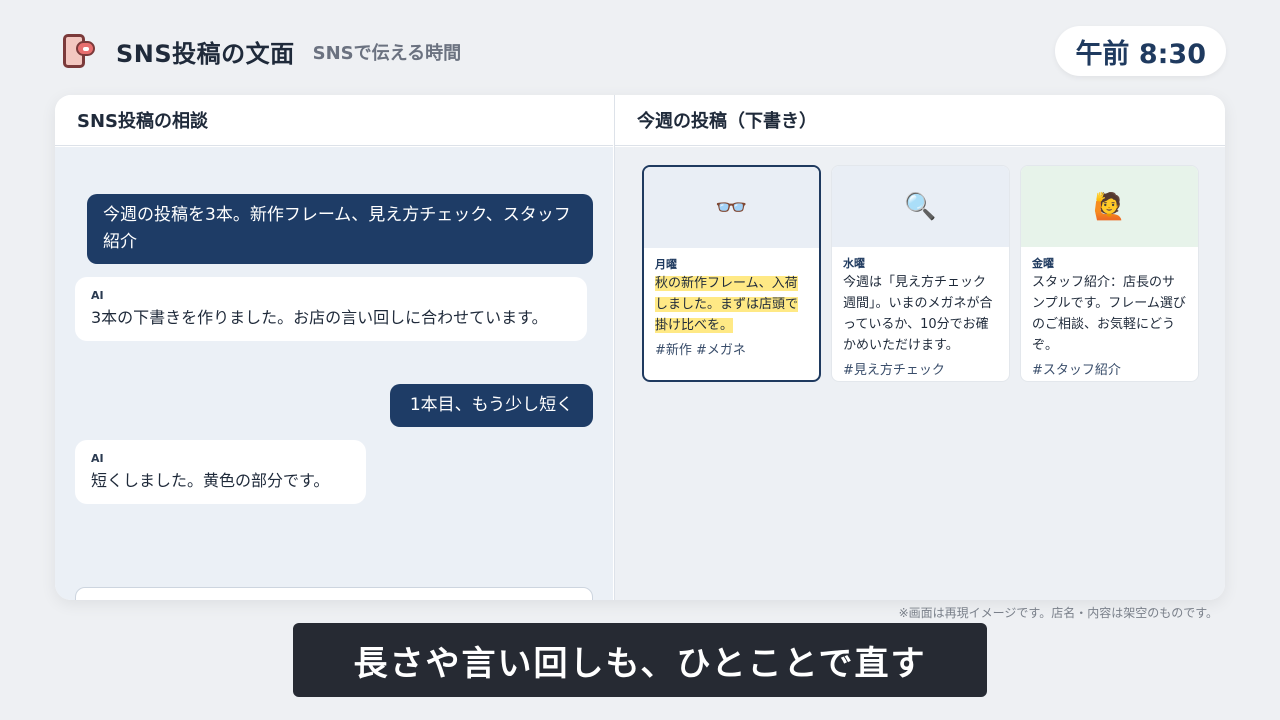 The image size is (1280, 720). I want to click on user-message: 1本目、もう少し短く, so click(491, 405).